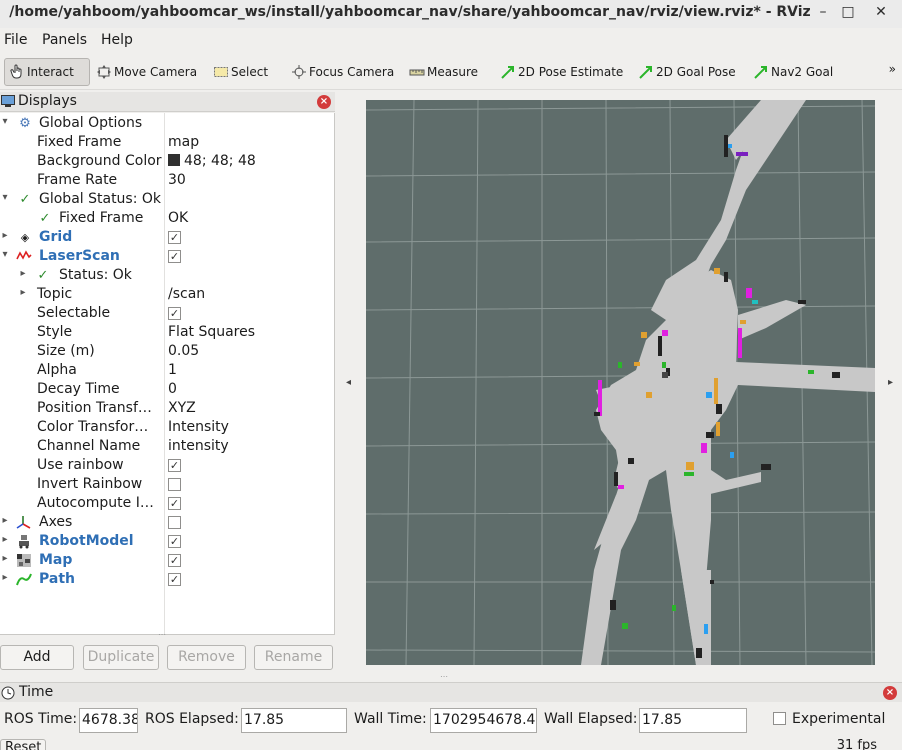  What do you see at coordinates (212, 161) in the screenshot?
I see `background-color-value: 48; 48; 48` at bounding box center [212, 161].